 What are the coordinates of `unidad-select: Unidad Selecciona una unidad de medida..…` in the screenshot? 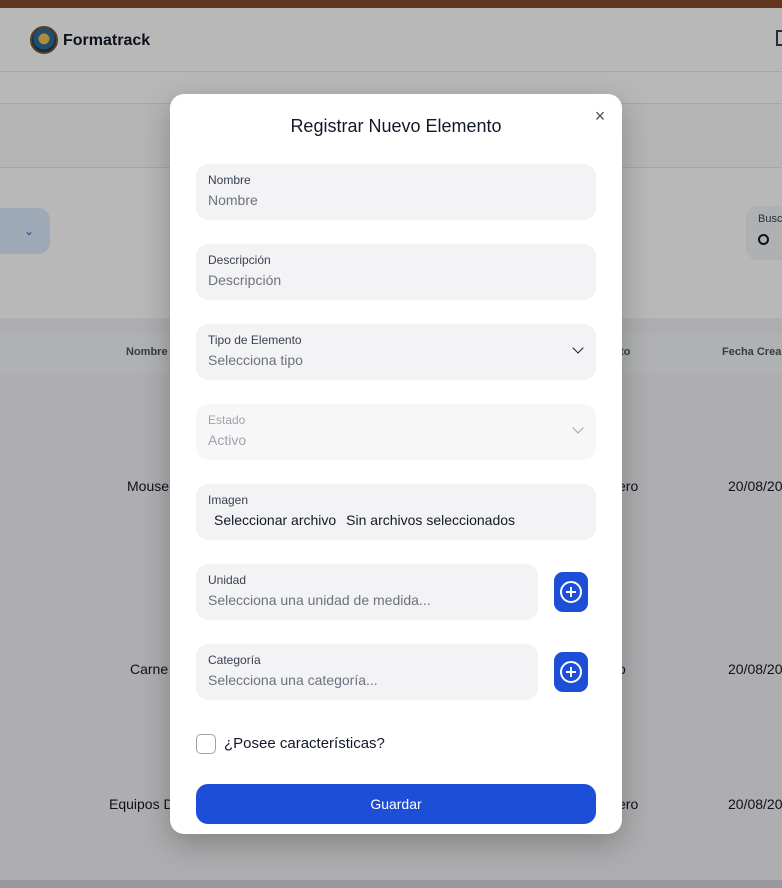 It's located at (367, 592).